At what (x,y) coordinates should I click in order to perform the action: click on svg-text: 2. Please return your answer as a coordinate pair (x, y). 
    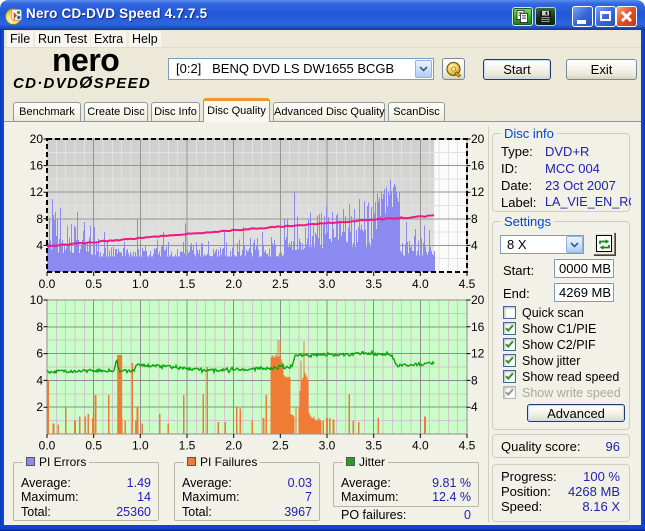
    Looking at the image, I should click on (39, 407).